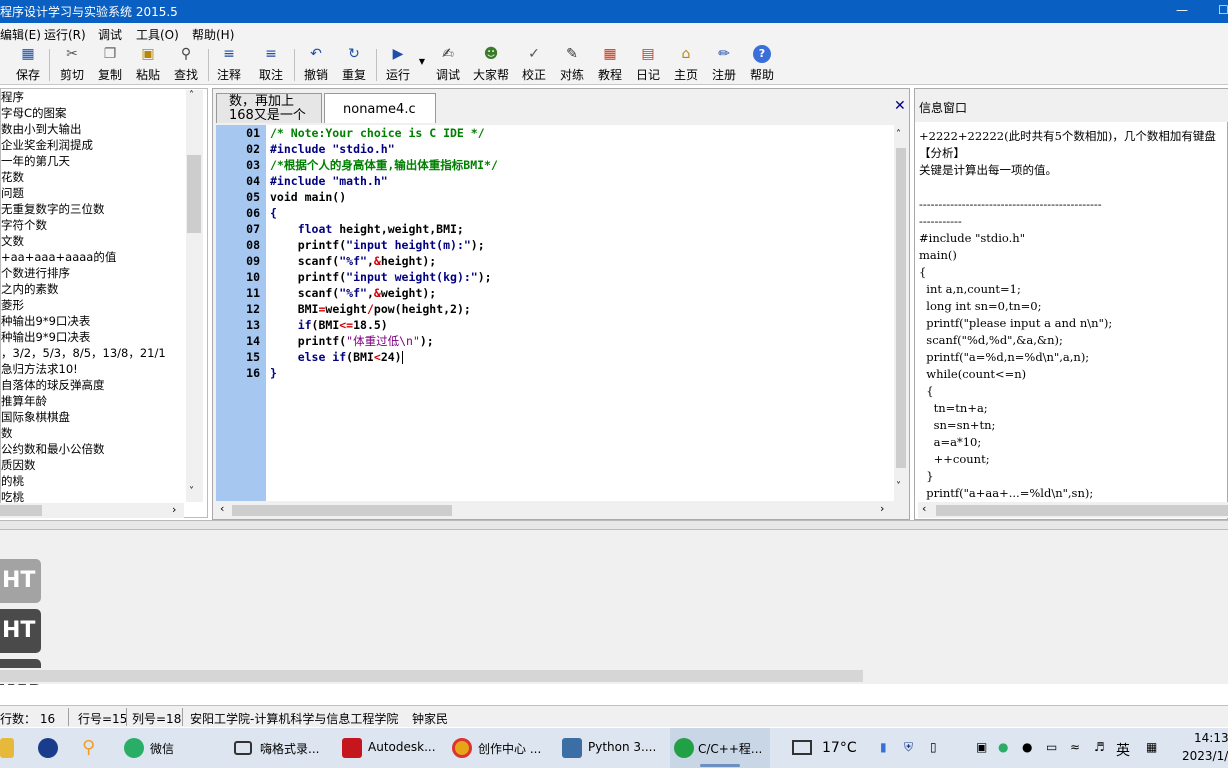 The height and width of the screenshot is (768, 1228). Describe the element at coordinates (572, 64) in the screenshot. I see `practice-button: ✎ 对练` at that location.